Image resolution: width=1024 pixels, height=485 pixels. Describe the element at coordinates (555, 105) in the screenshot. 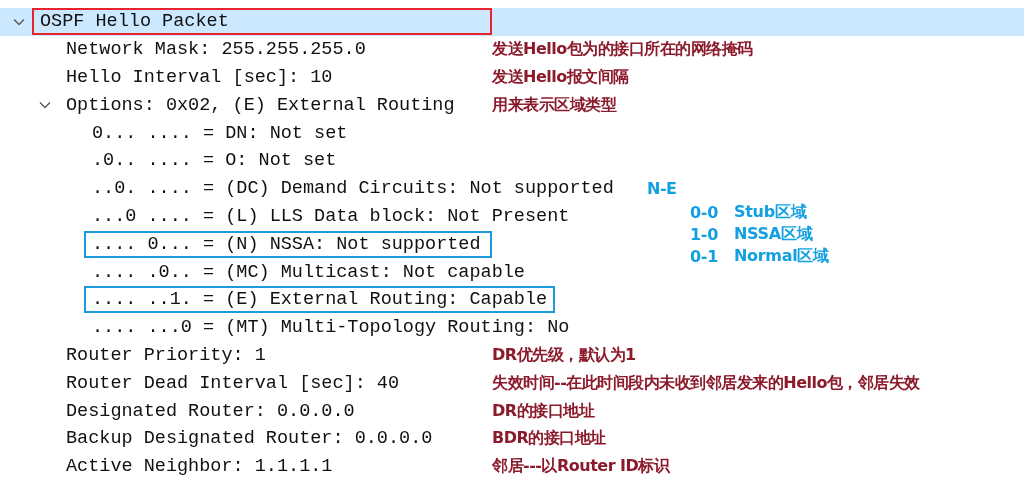

I see `annotation-text: 用来表示区域类型` at that location.